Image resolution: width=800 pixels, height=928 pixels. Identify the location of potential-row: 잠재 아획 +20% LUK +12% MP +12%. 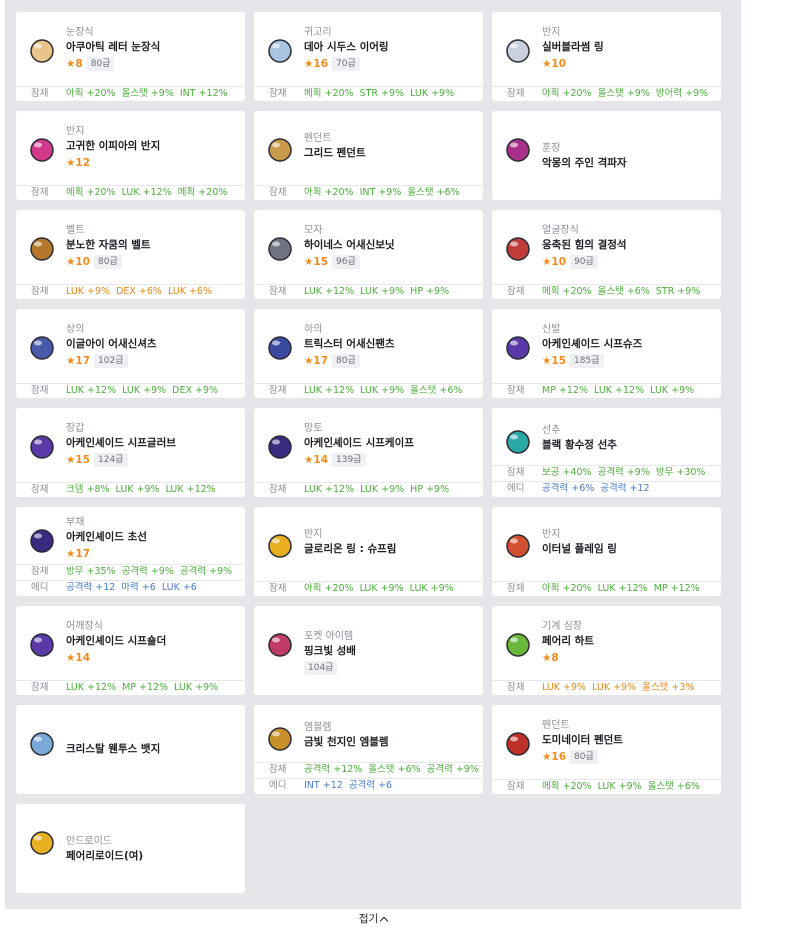
(606, 588).